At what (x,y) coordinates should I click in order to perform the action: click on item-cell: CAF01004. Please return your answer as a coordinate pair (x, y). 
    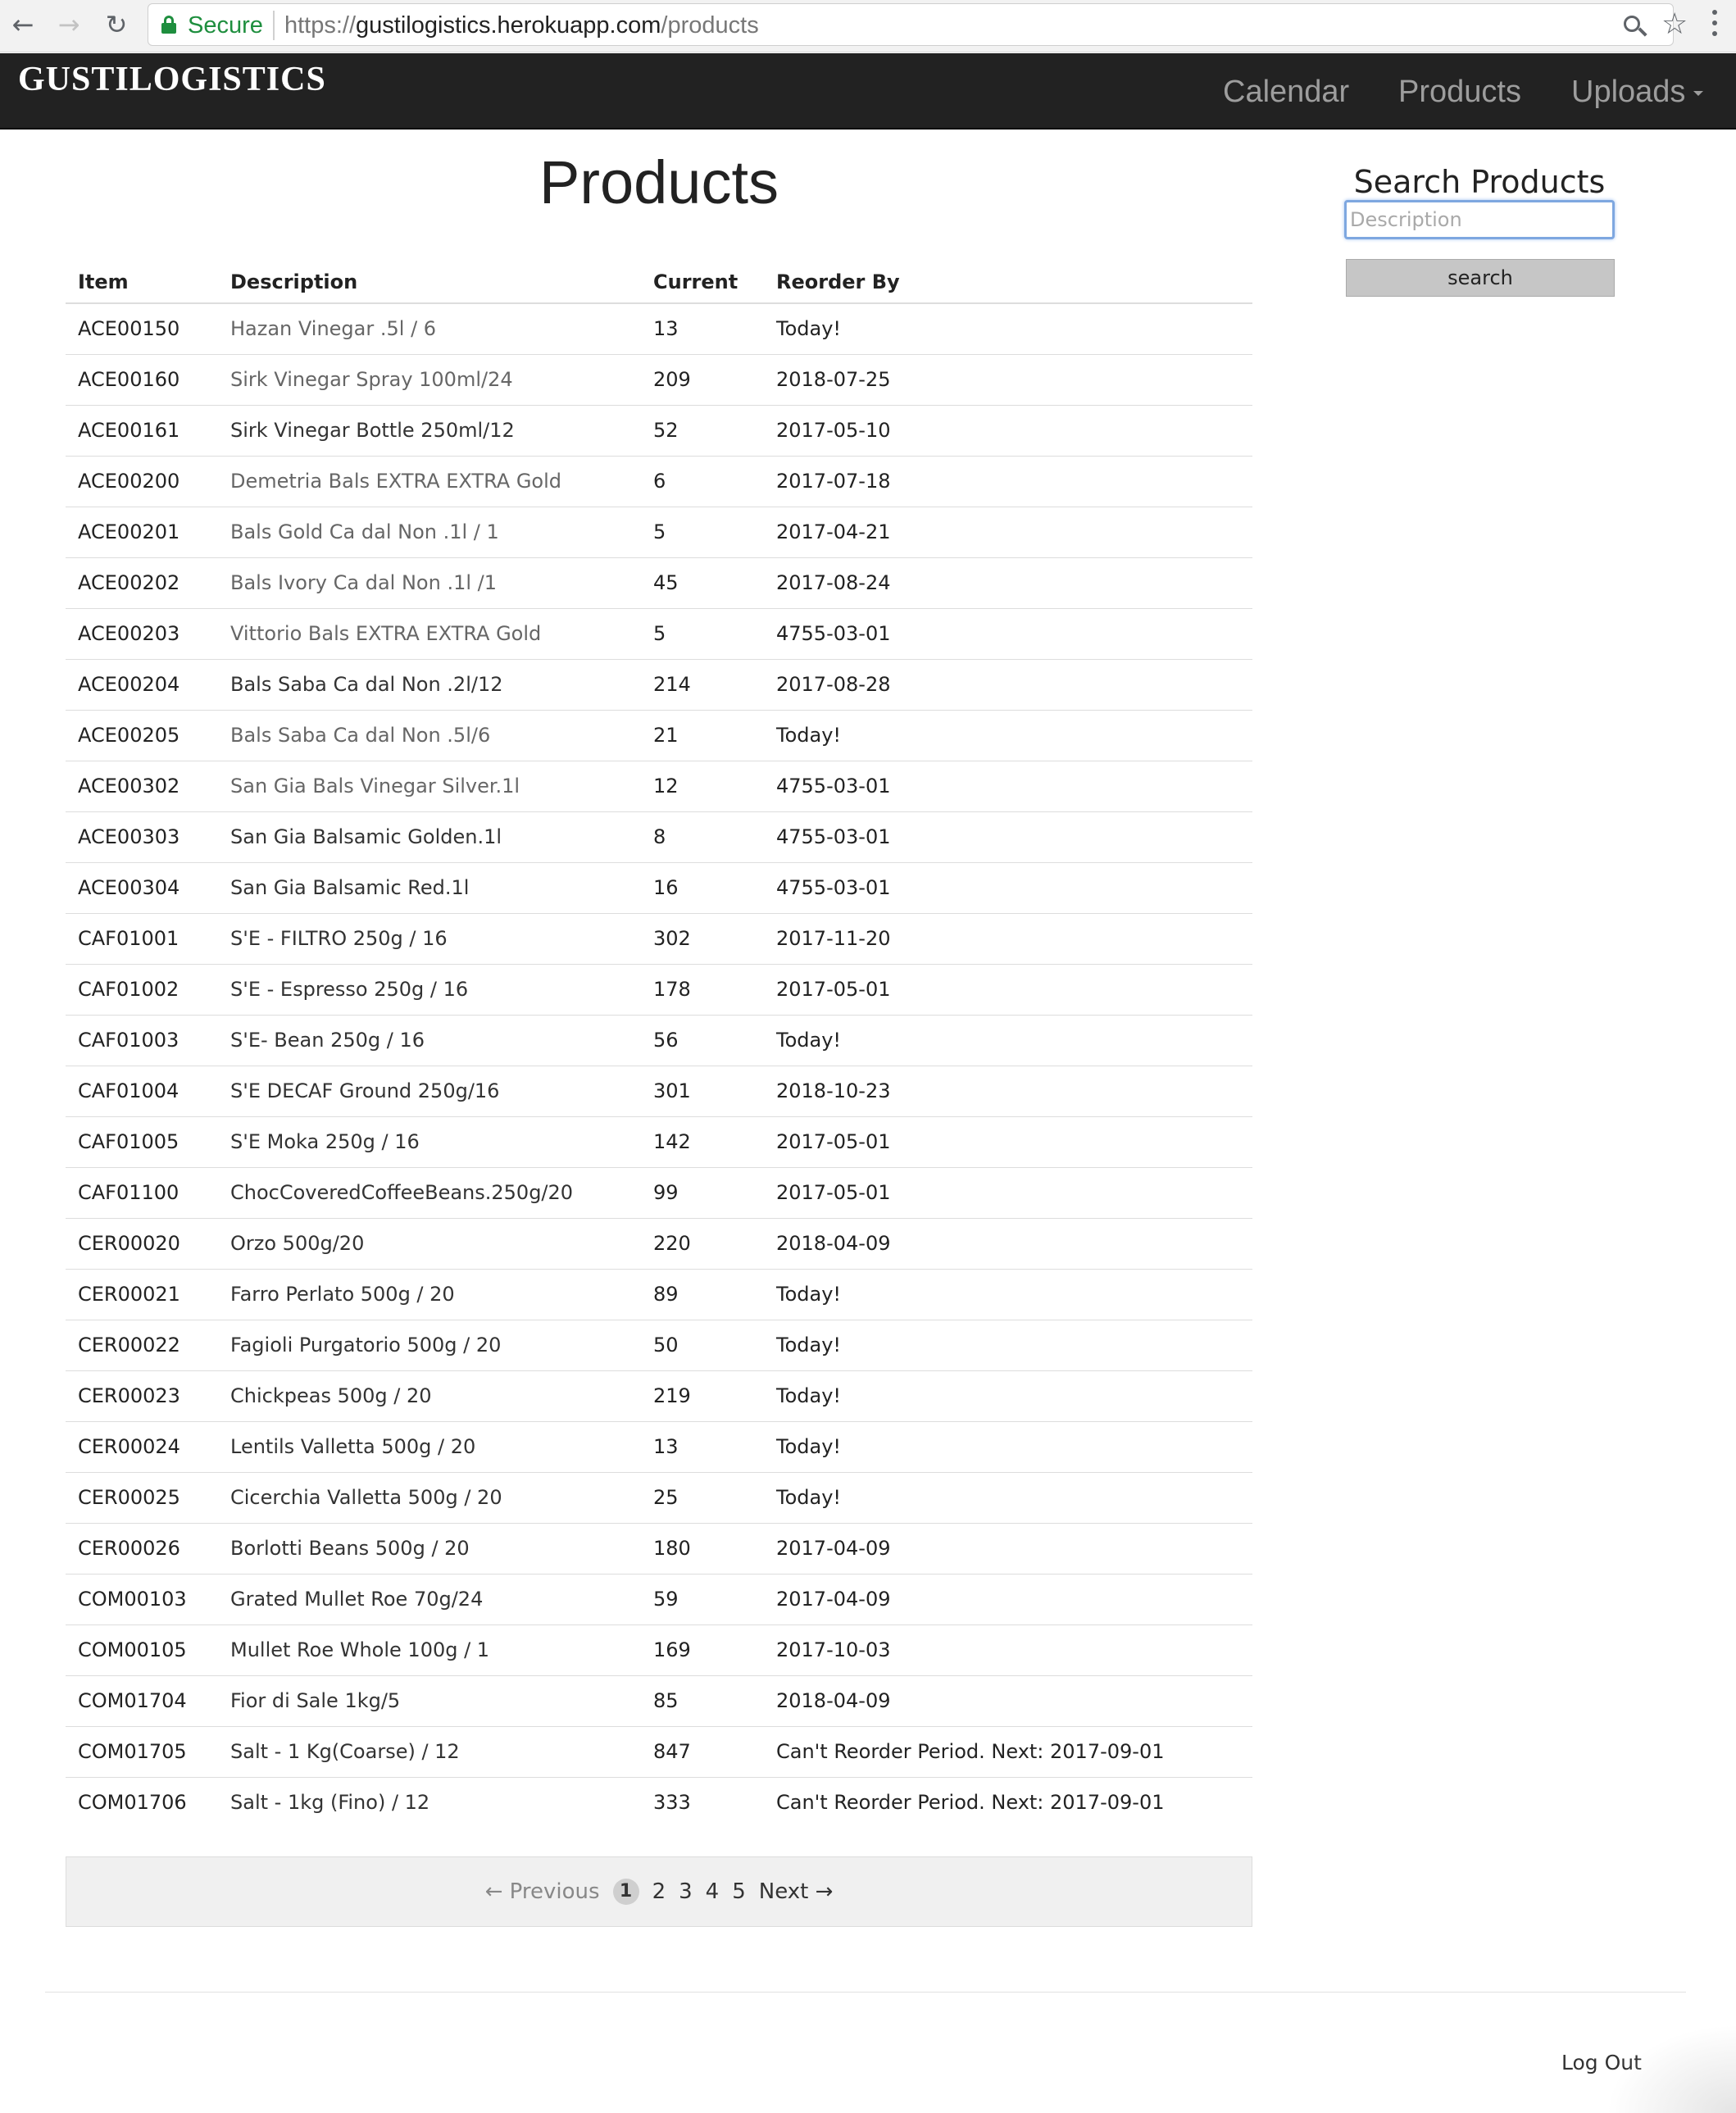
    Looking at the image, I should click on (142, 1090).